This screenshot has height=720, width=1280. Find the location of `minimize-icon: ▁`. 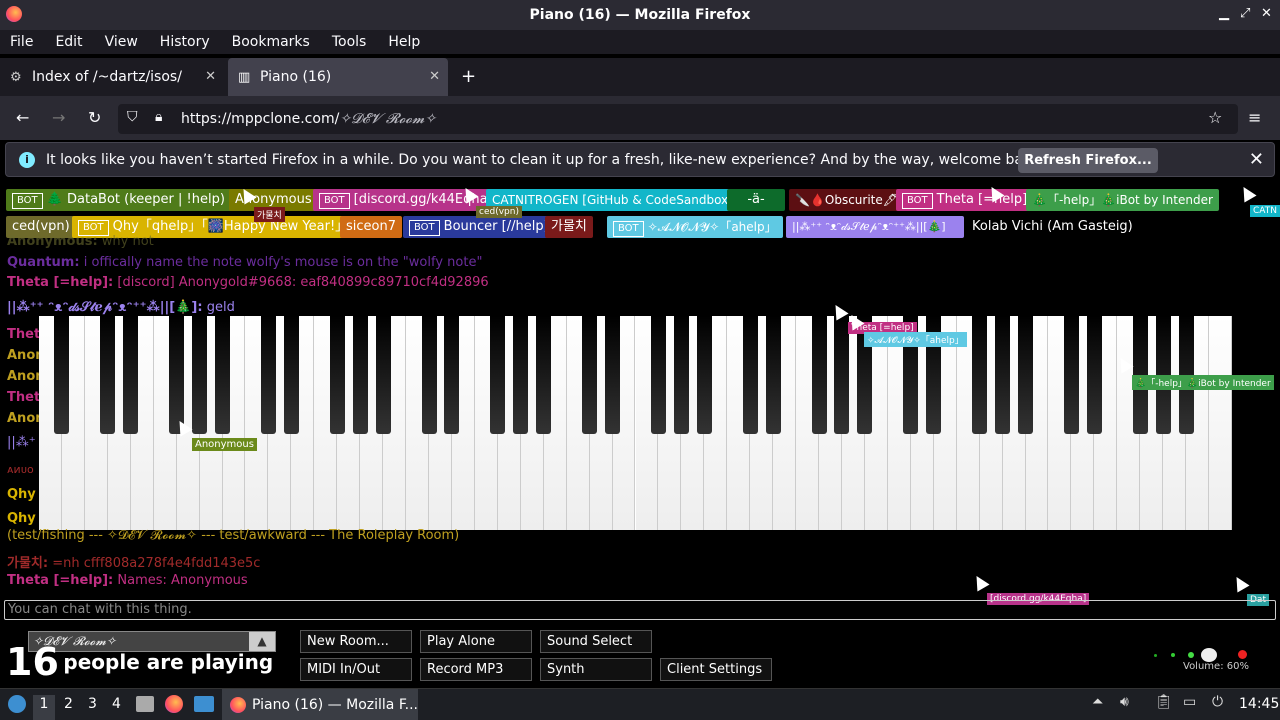

minimize-icon: ▁ is located at coordinates (1224, 13).